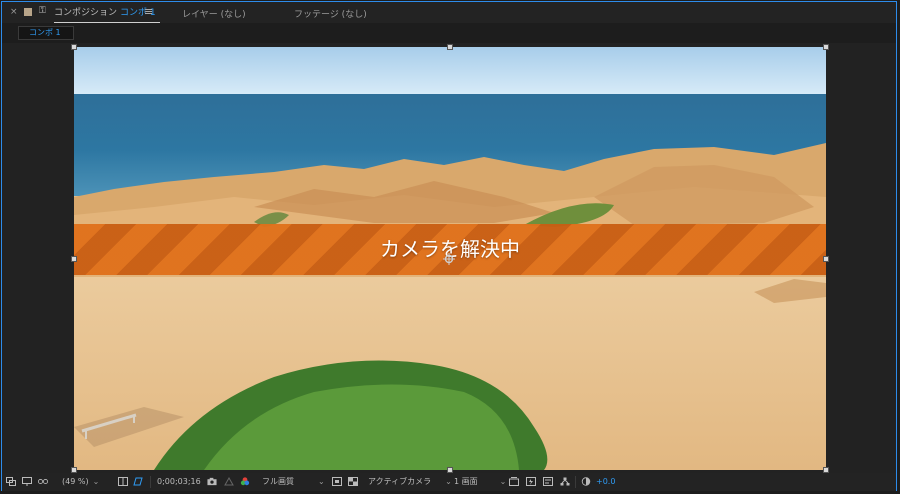 The height and width of the screenshot is (494, 900). Describe the element at coordinates (11, 481) in the screenshot. I see `always-preview-icon` at that location.